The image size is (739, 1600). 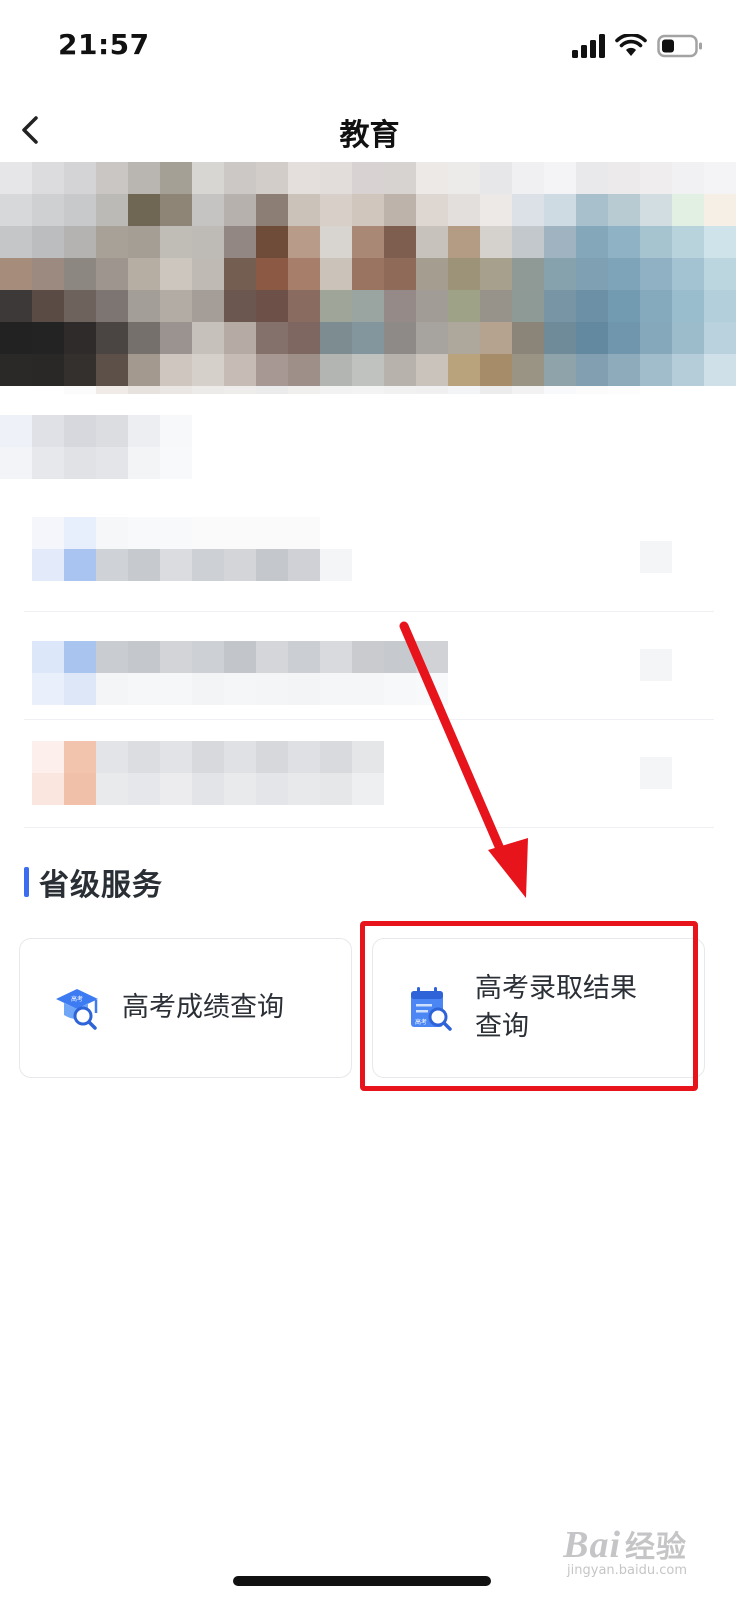 What do you see at coordinates (104, 44) in the screenshot?
I see `status-time: 21:57` at bounding box center [104, 44].